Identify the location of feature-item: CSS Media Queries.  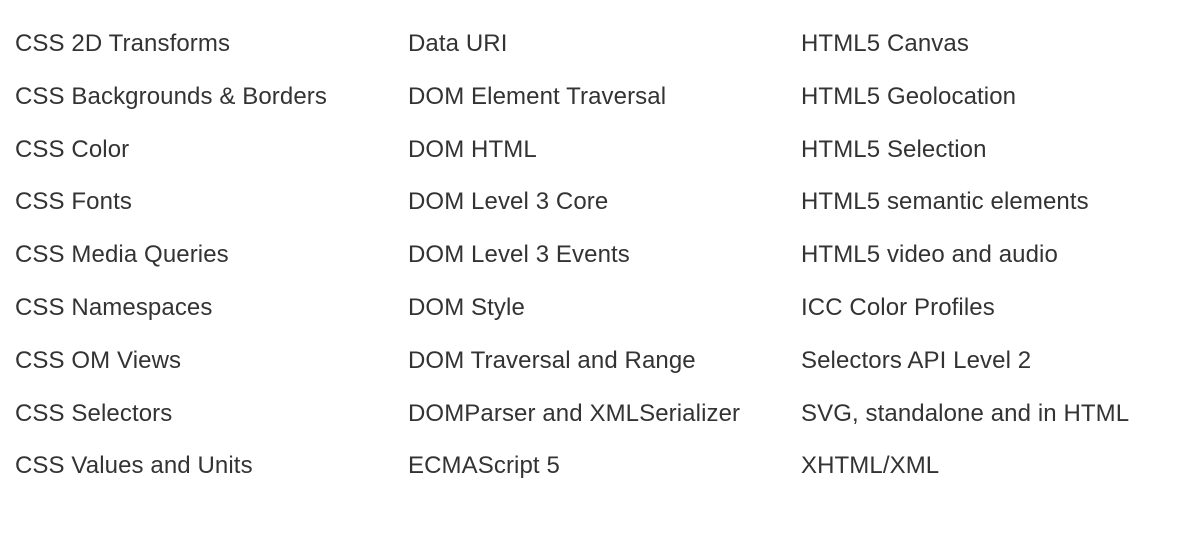
(122, 255).